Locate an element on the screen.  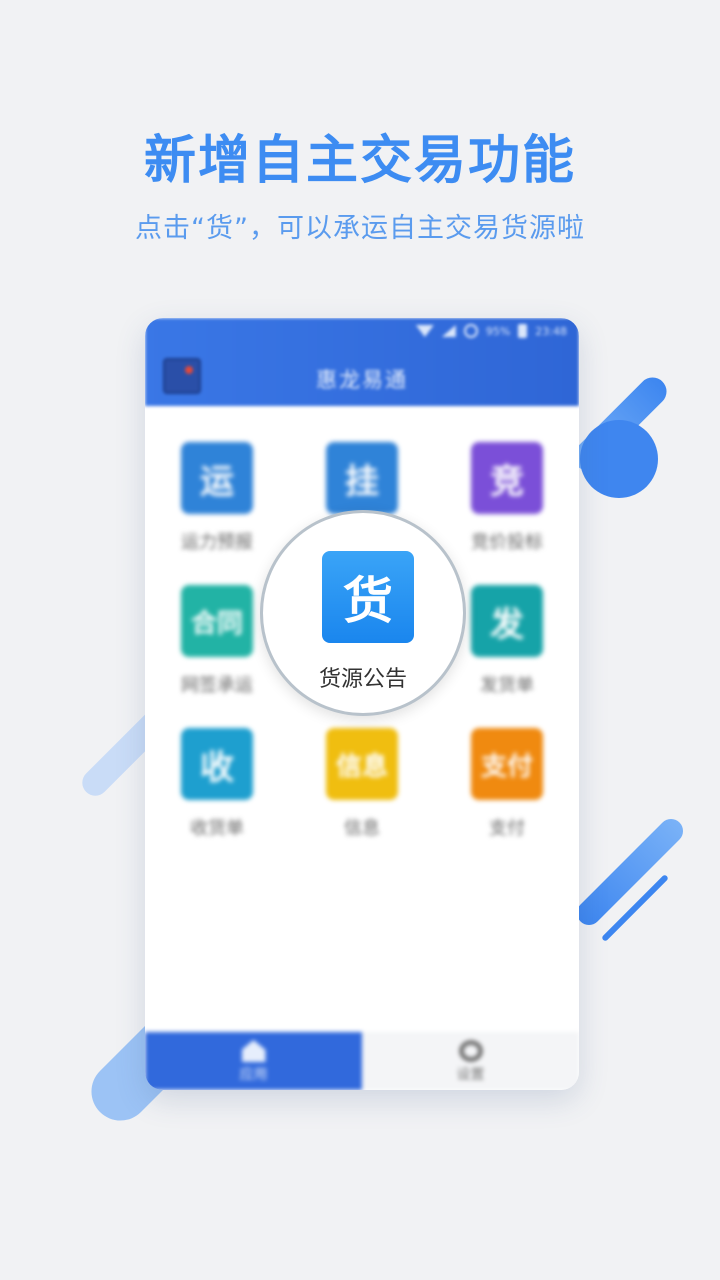
menu-item-bidding: 竞 竞价投标 is located at coordinates (507, 498).